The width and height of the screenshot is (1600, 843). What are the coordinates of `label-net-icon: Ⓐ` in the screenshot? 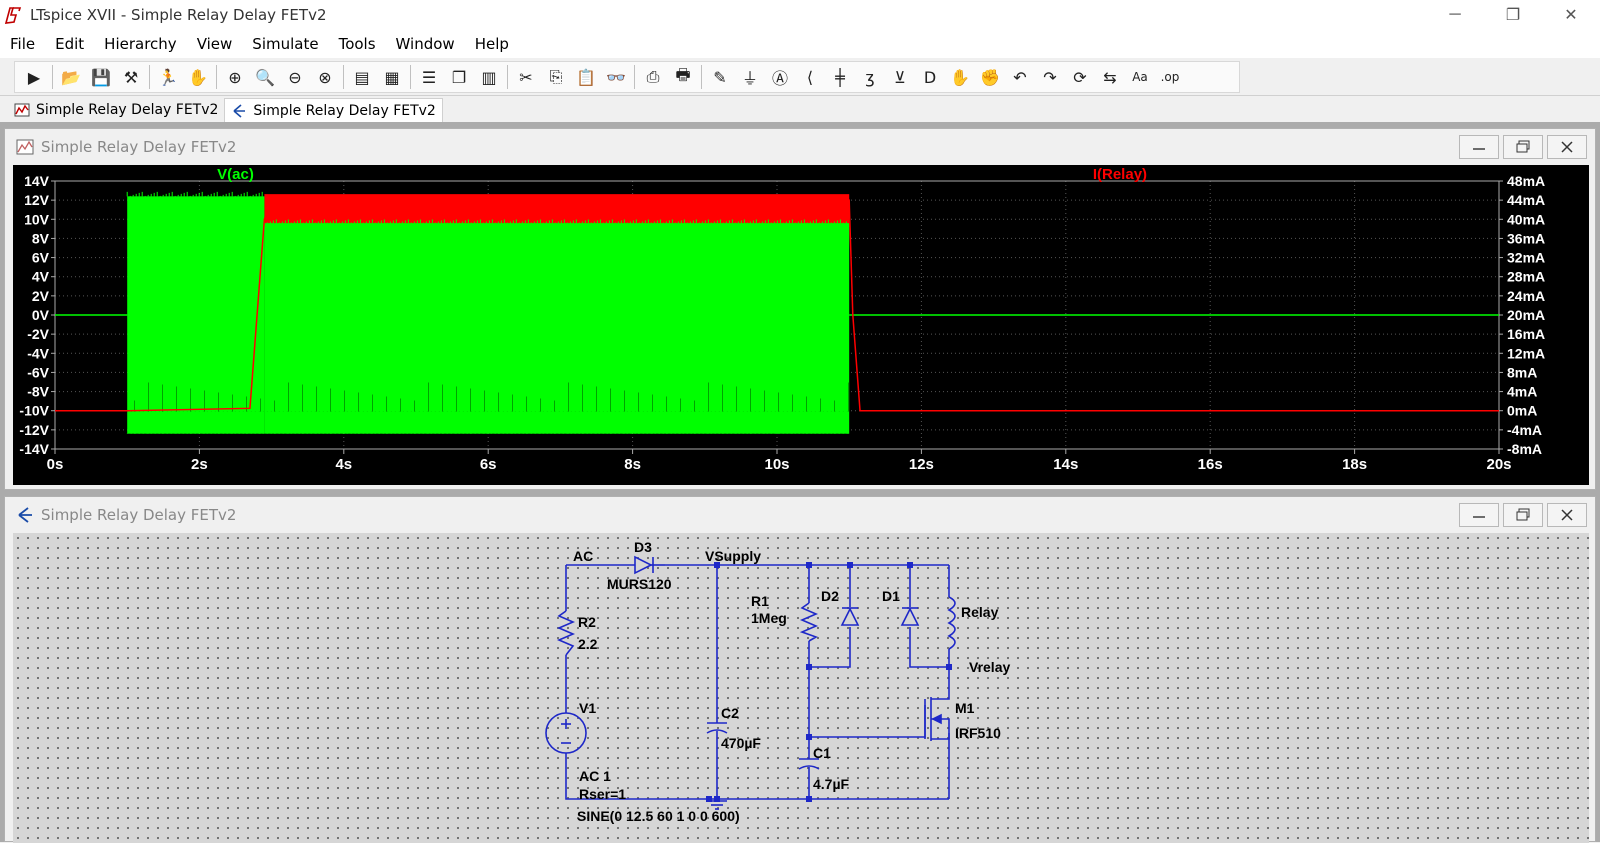 It's located at (780, 77).